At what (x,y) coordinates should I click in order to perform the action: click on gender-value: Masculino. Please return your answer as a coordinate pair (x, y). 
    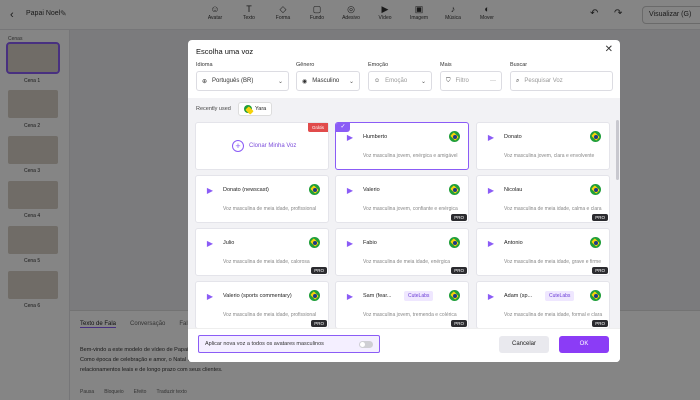
    Looking at the image, I should click on (326, 81).